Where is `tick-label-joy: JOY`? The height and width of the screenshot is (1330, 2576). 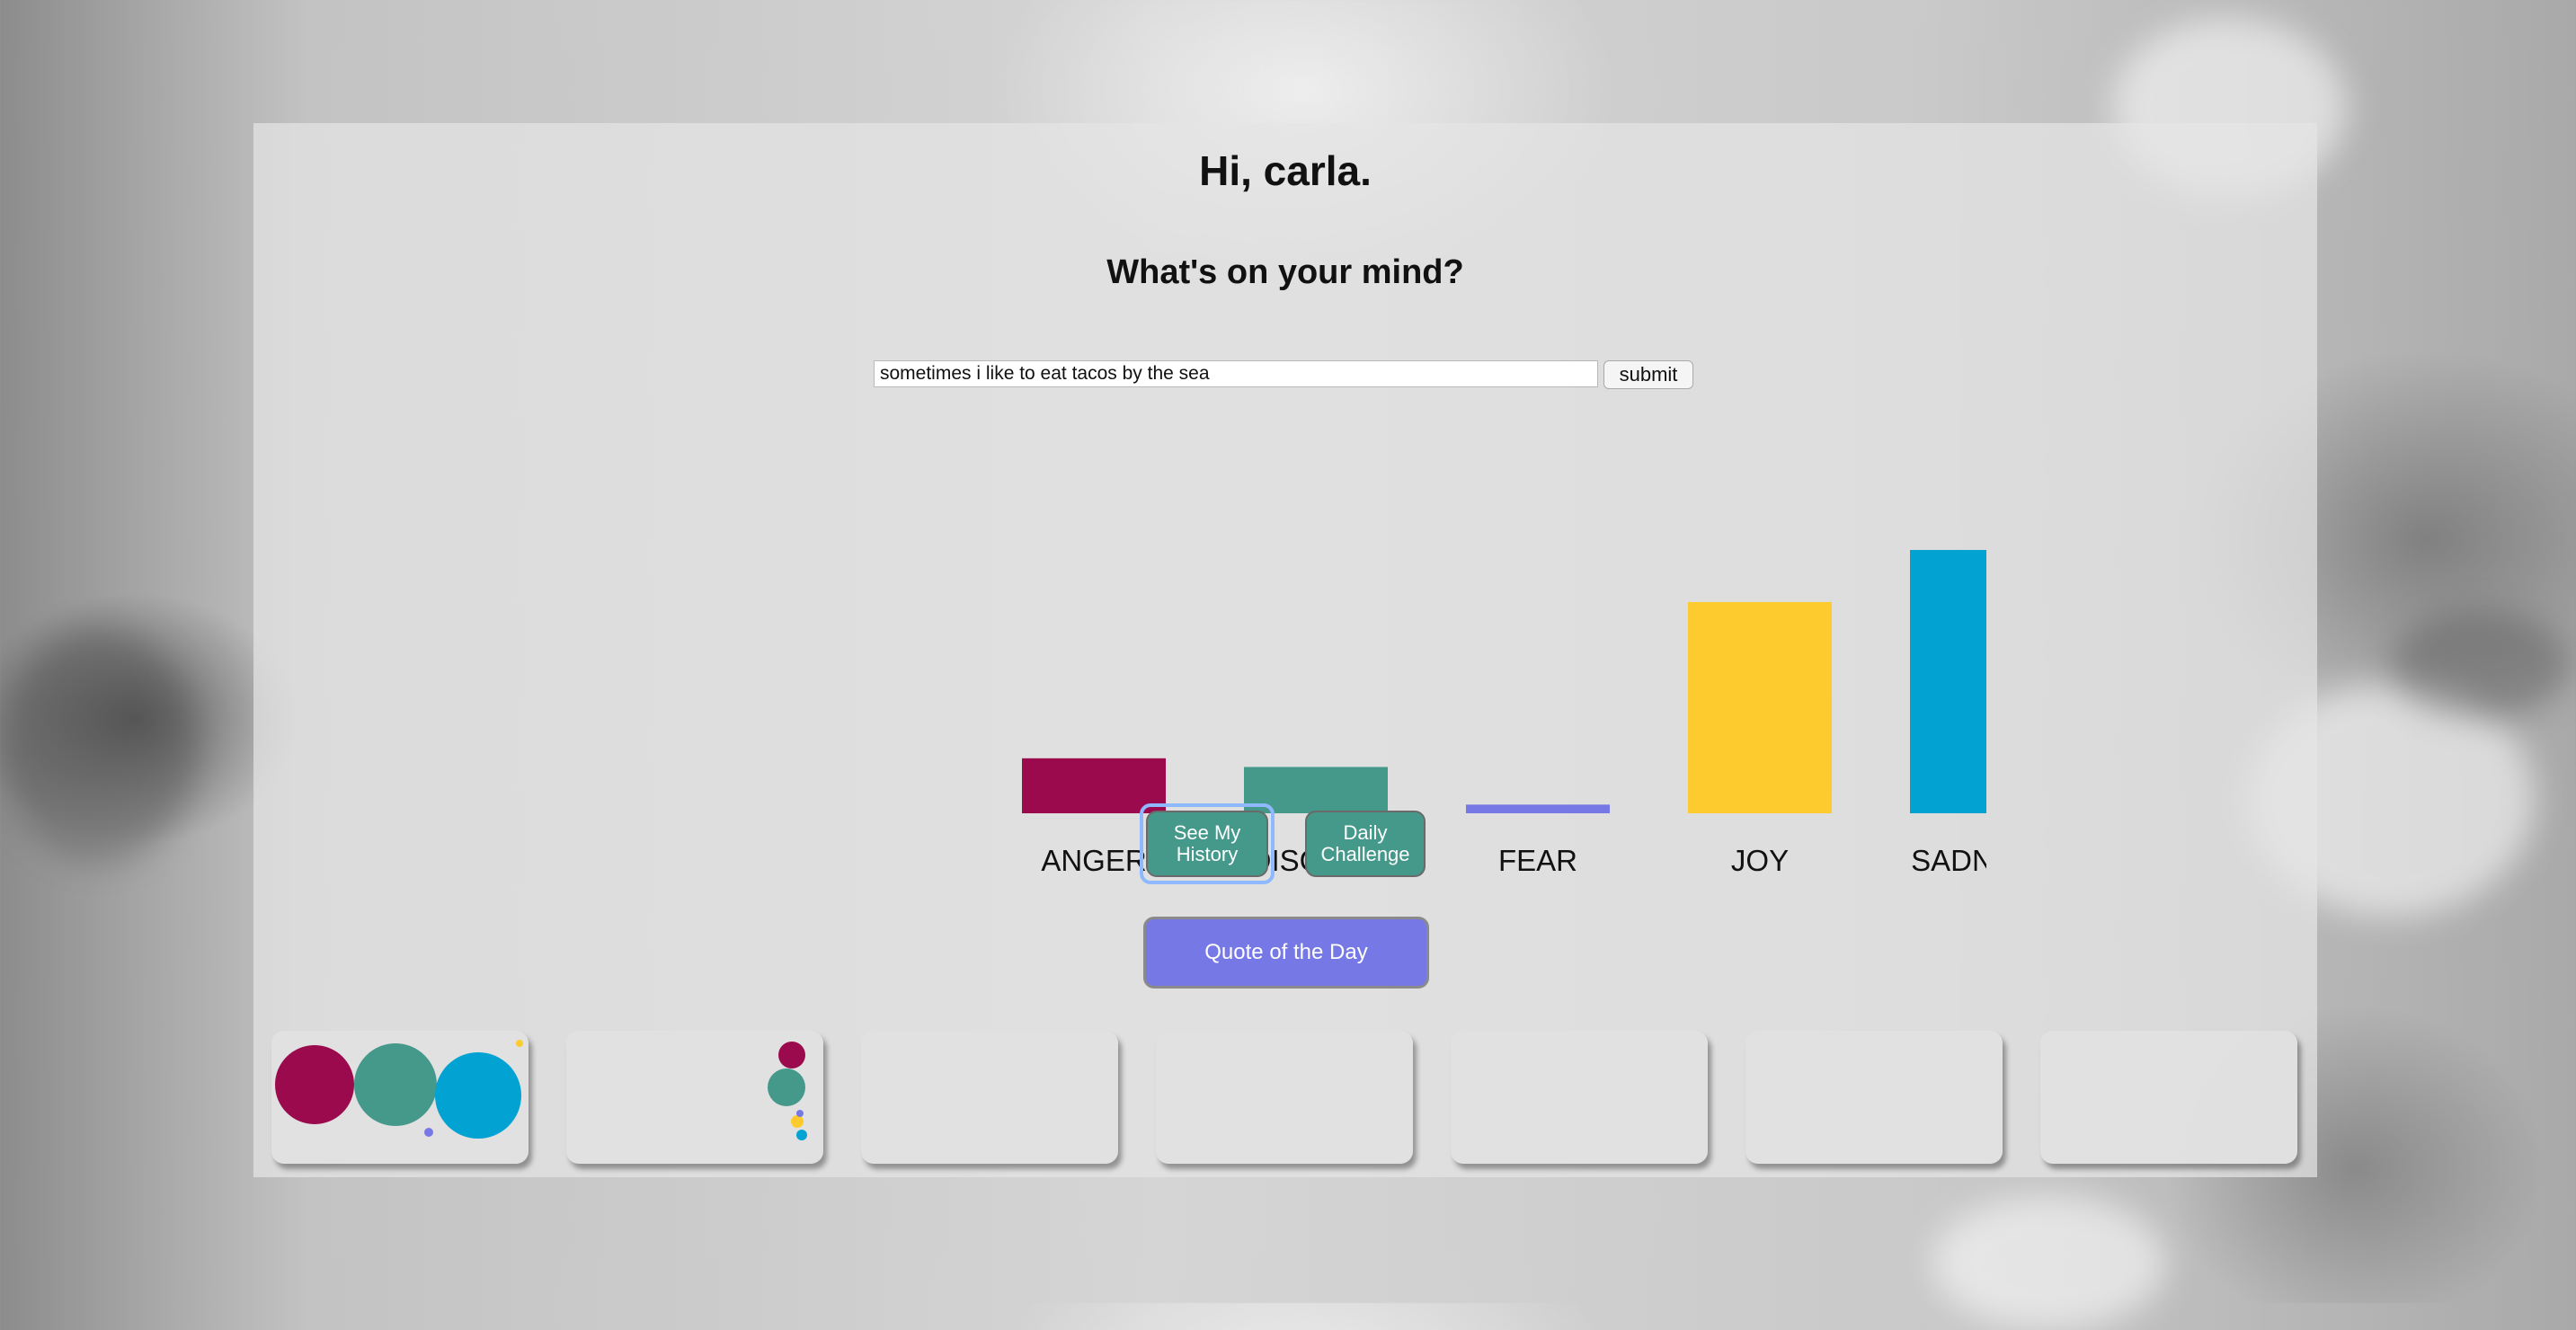
tick-label-joy: JOY is located at coordinates (1760, 860).